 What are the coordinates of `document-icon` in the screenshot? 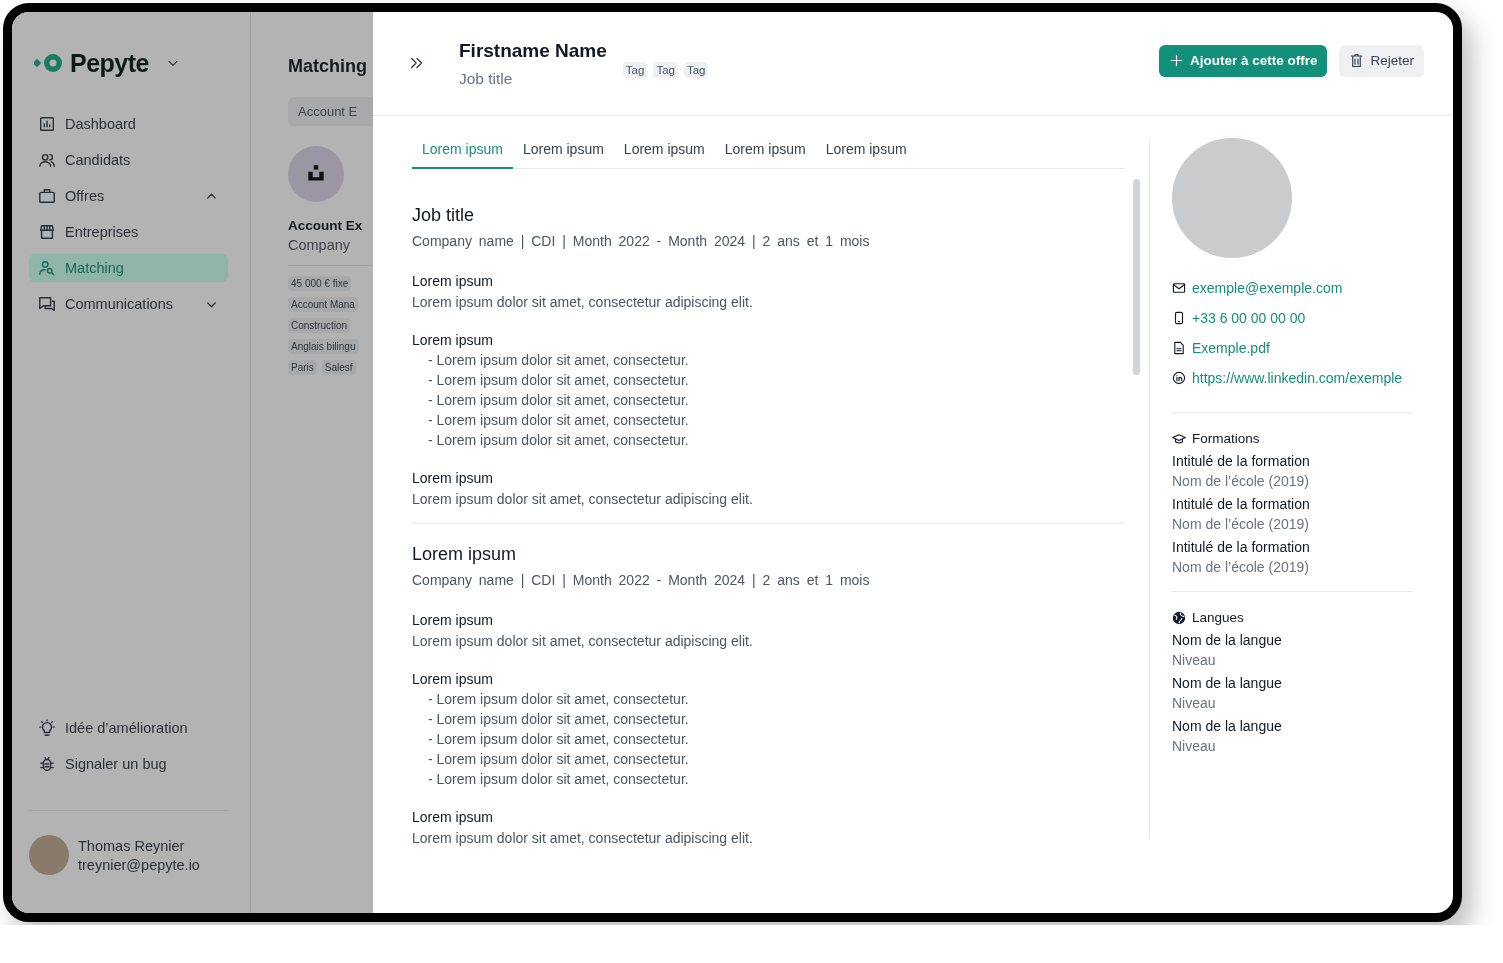 It's located at (1179, 348).